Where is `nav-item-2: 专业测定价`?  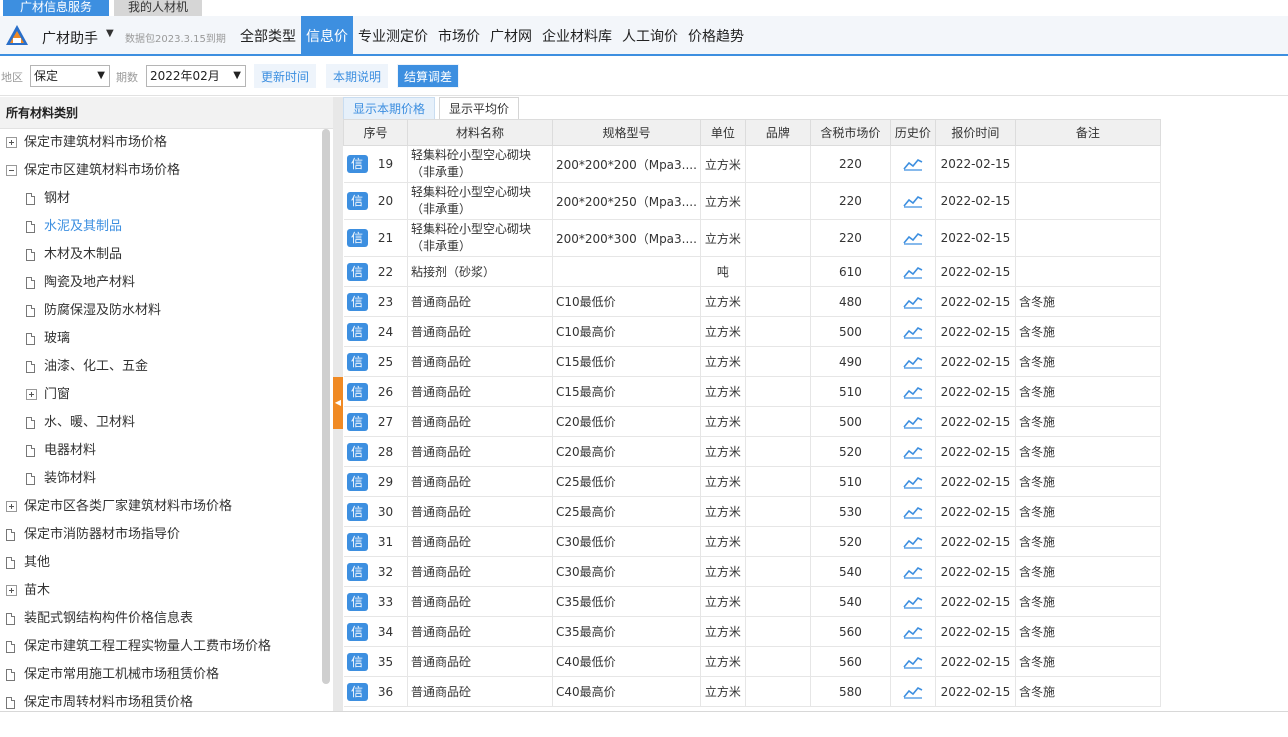 nav-item-2: 专业测定价 is located at coordinates (393, 36).